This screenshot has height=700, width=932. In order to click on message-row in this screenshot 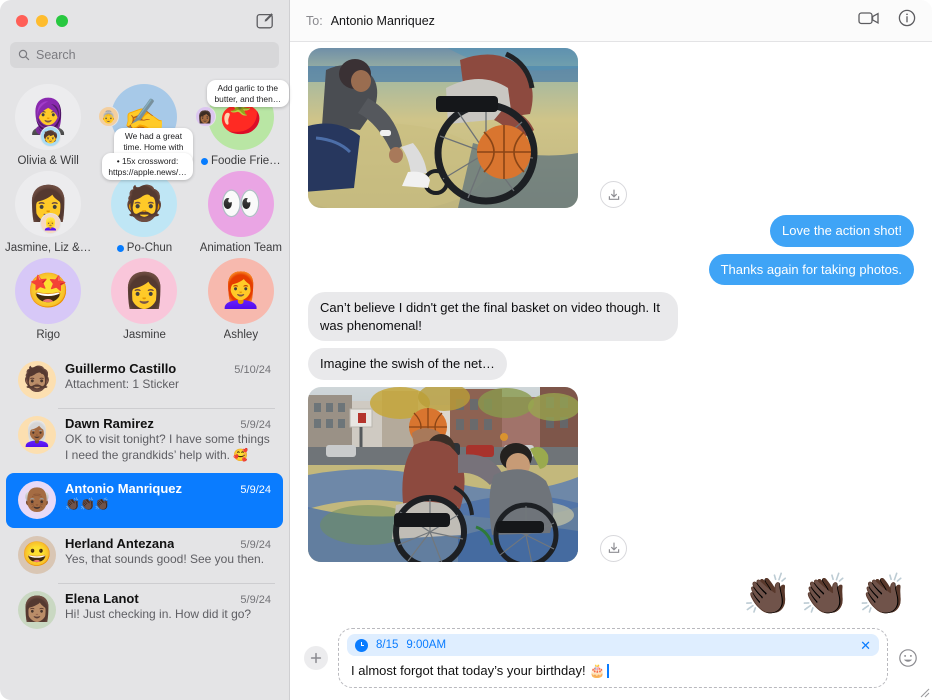, I will do `click(611, 128)`.